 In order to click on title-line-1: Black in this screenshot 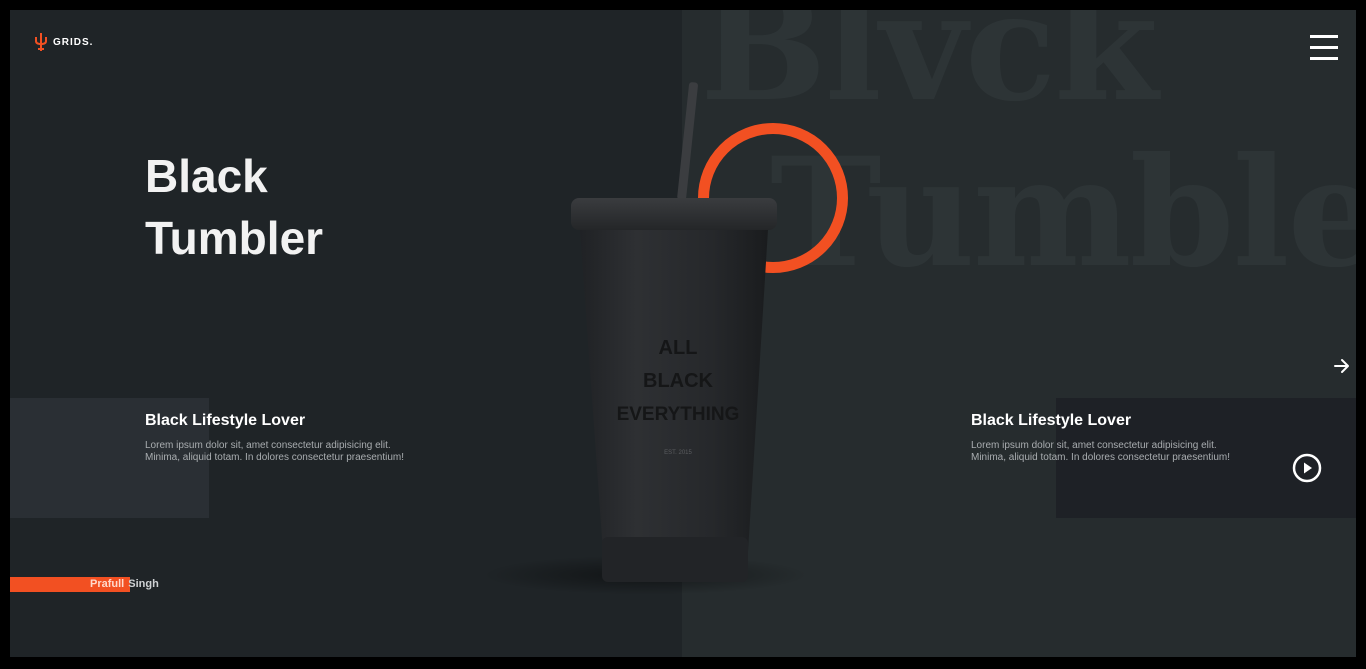, I will do `click(206, 176)`.